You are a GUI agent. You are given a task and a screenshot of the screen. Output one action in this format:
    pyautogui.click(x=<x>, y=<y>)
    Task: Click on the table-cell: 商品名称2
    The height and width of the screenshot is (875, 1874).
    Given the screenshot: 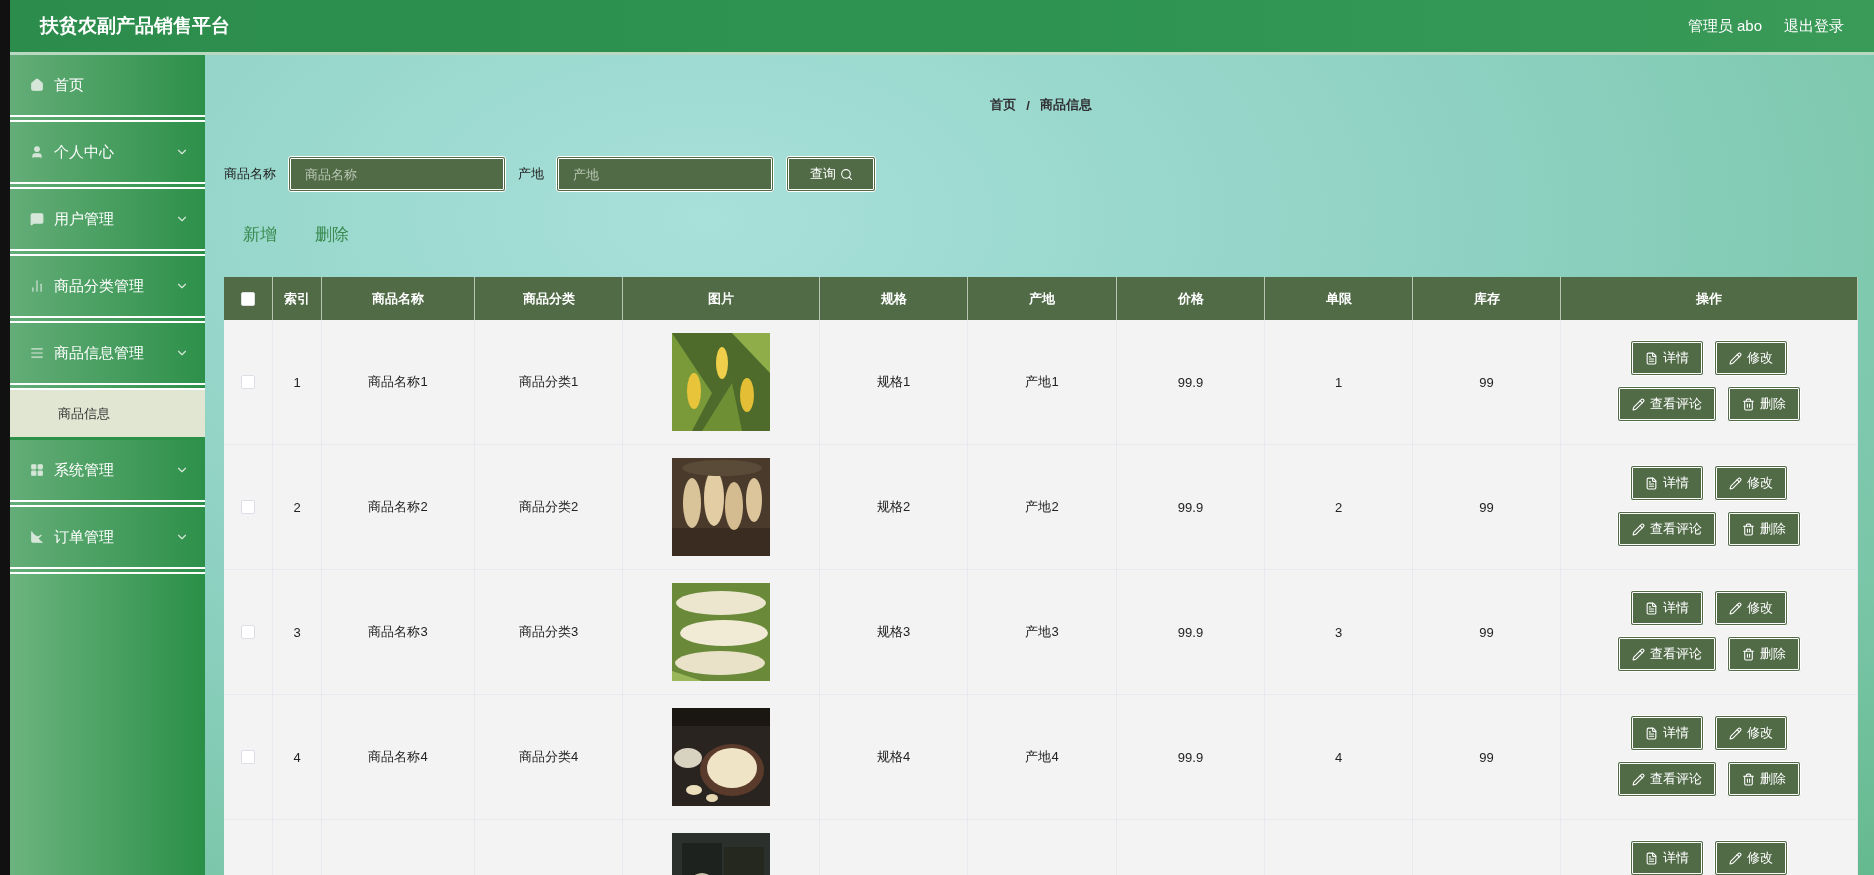 What is the action you would take?
    pyautogui.click(x=398, y=507)
    